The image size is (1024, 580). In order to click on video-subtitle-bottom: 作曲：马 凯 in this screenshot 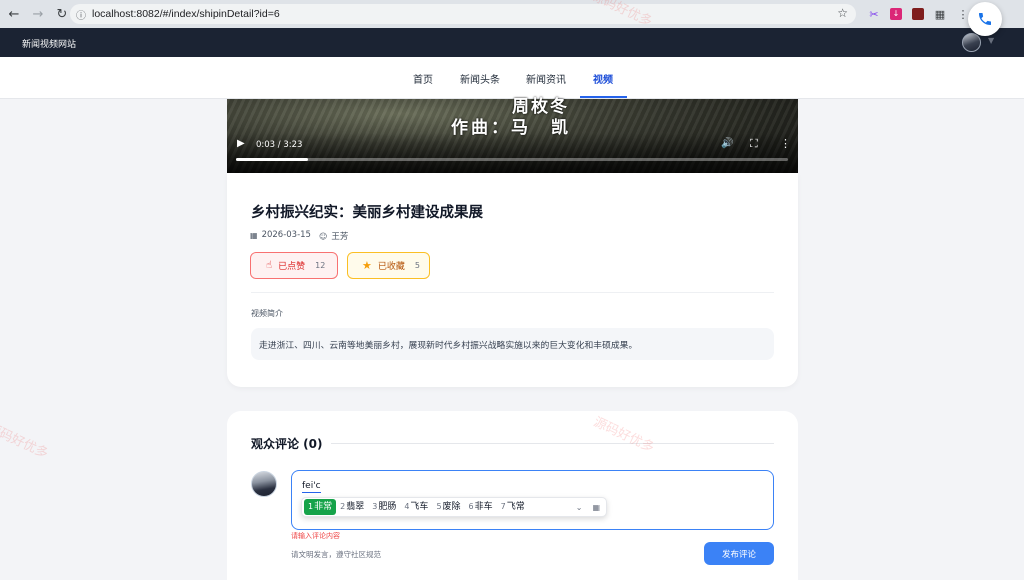, I will do `click(511, 128)`.